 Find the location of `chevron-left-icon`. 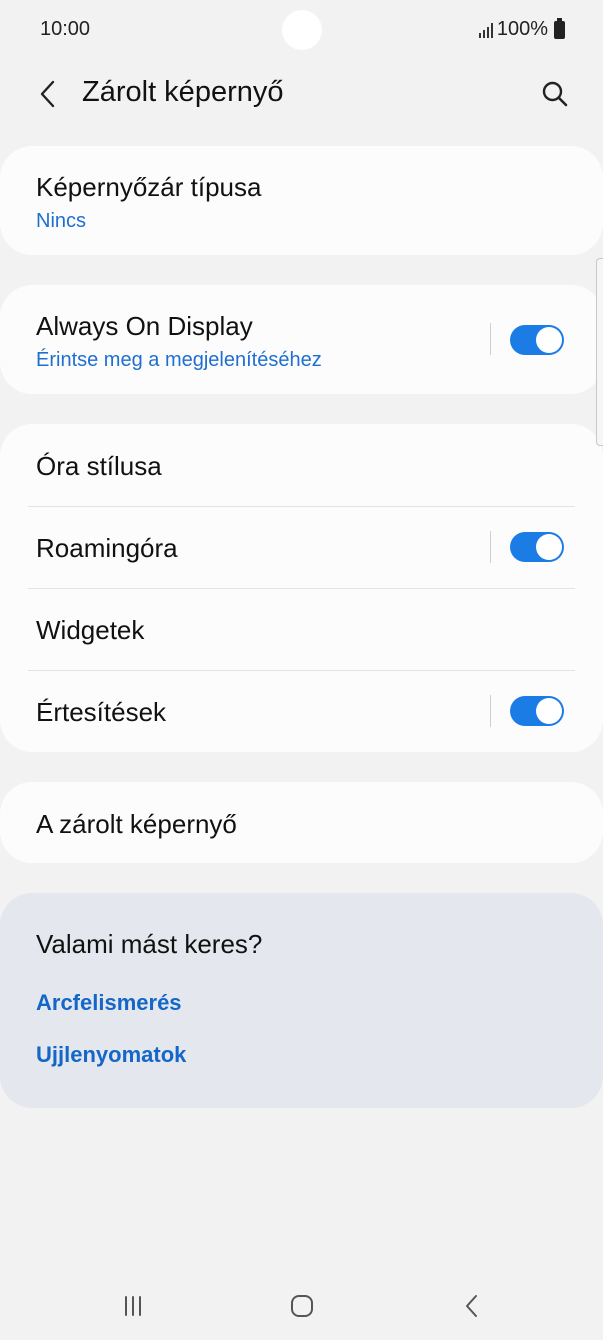

chevron-left-icon is located at coordinates (47, 94).